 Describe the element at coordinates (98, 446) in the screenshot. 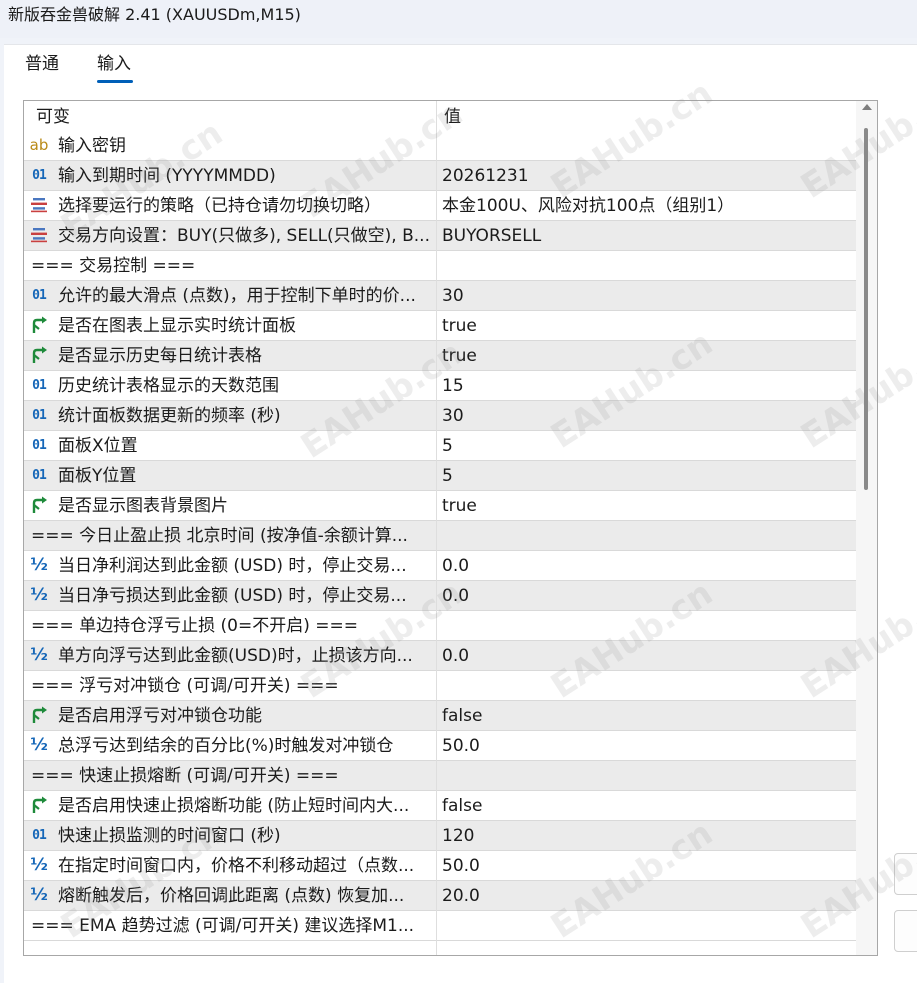

I see `input-name: 面板X位置` at that location.